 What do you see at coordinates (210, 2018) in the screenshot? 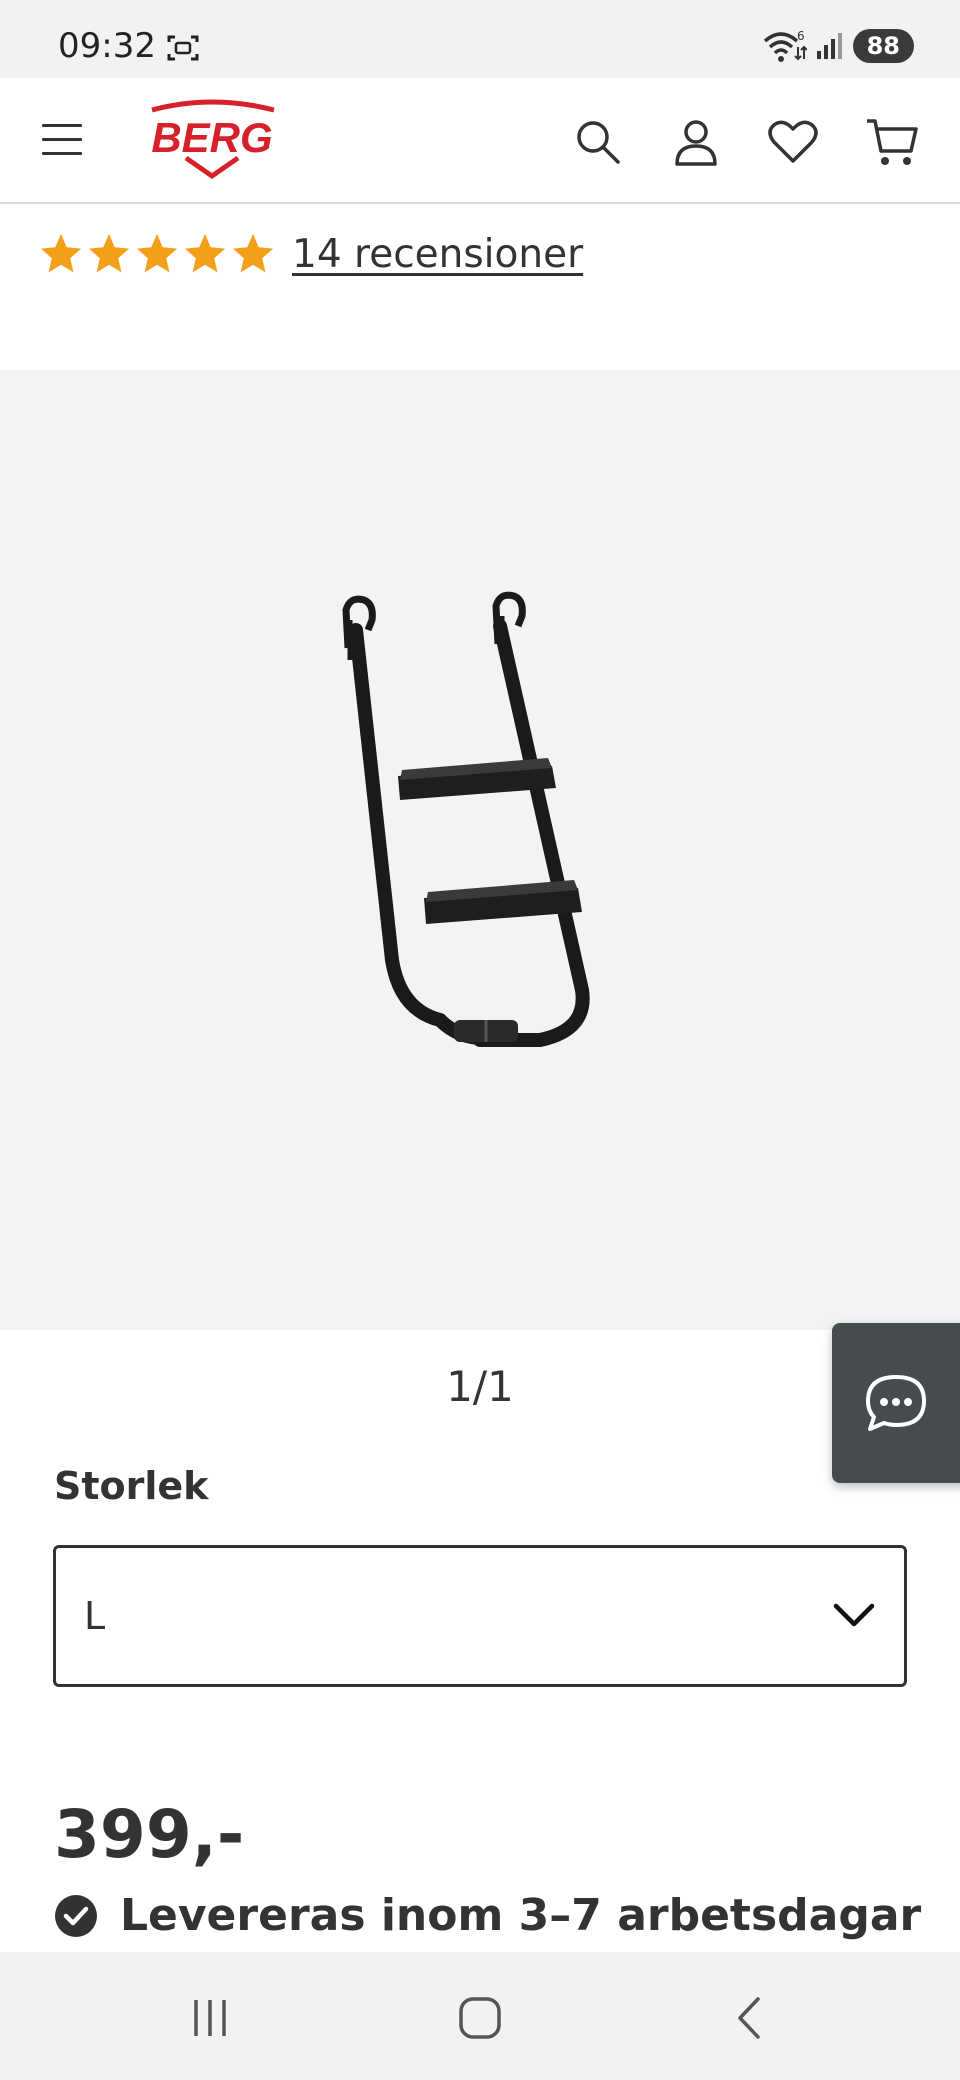
I see `recent-apps-icon` at bounding box center [210, 2018].